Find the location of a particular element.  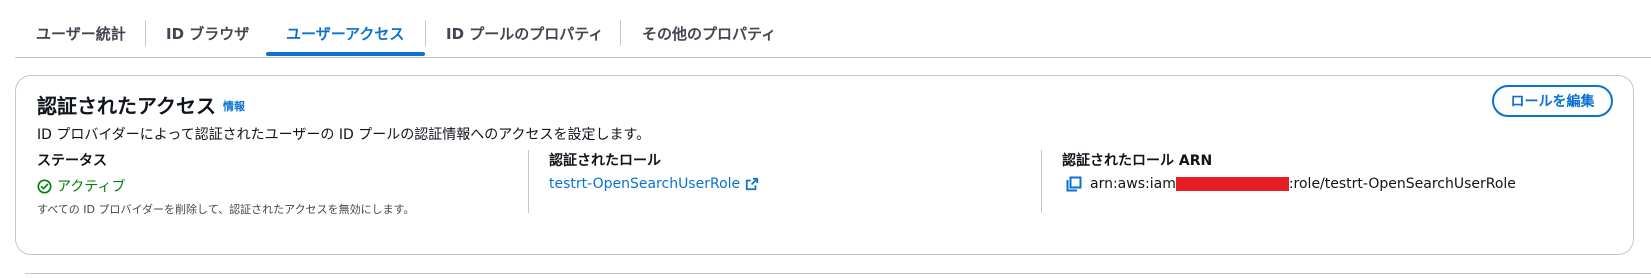

panel-title: 認証されたアクセス is located at coordinates (126, 106).